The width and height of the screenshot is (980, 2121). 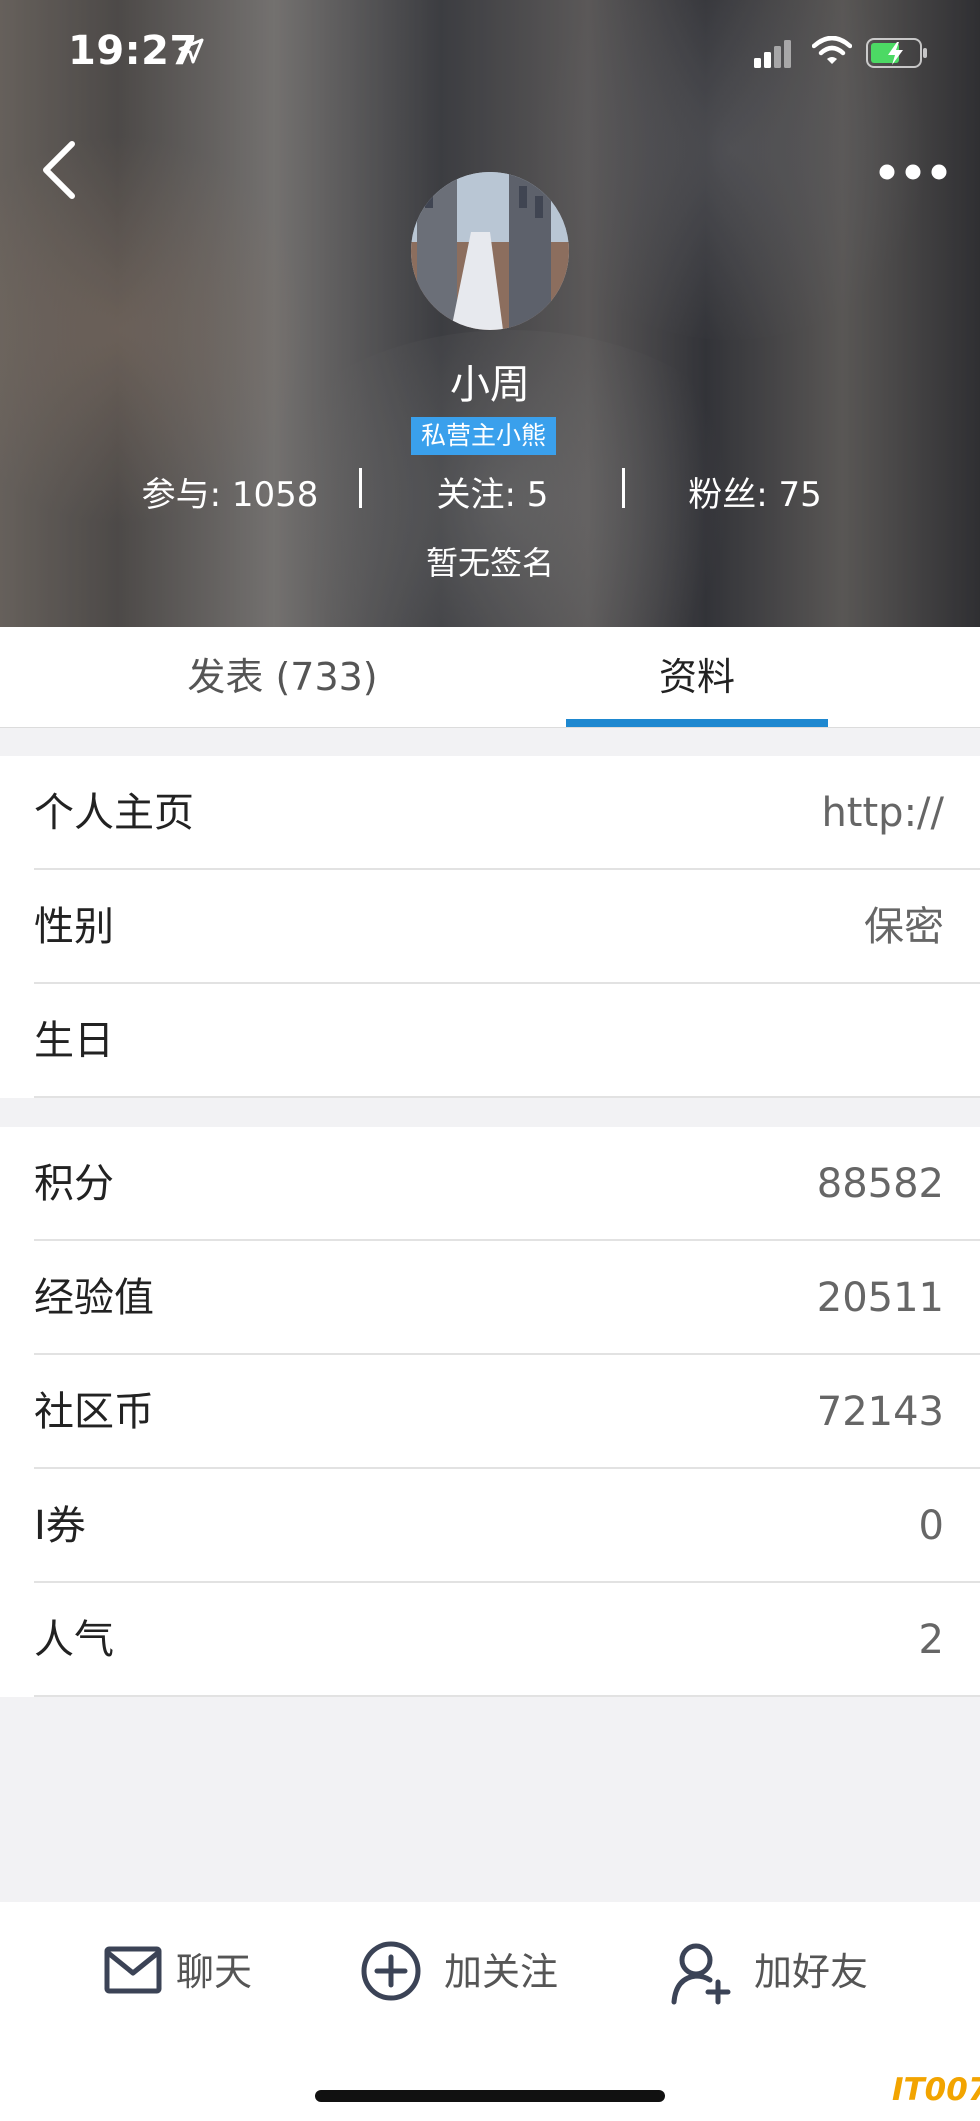 What do you see at coordinates (697, 723) in the screenshot?
I see `active-tab-indicator` at bounding box center [697, 723].